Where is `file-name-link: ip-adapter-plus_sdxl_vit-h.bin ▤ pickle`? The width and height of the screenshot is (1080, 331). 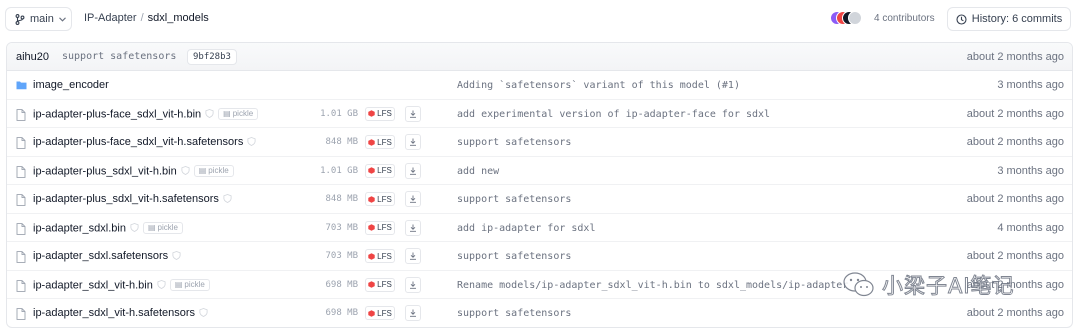 file-name-link: ip-adapter-plus_sdxl_vit-h.bin ▤ pickle is located at coordinates (133, 170).